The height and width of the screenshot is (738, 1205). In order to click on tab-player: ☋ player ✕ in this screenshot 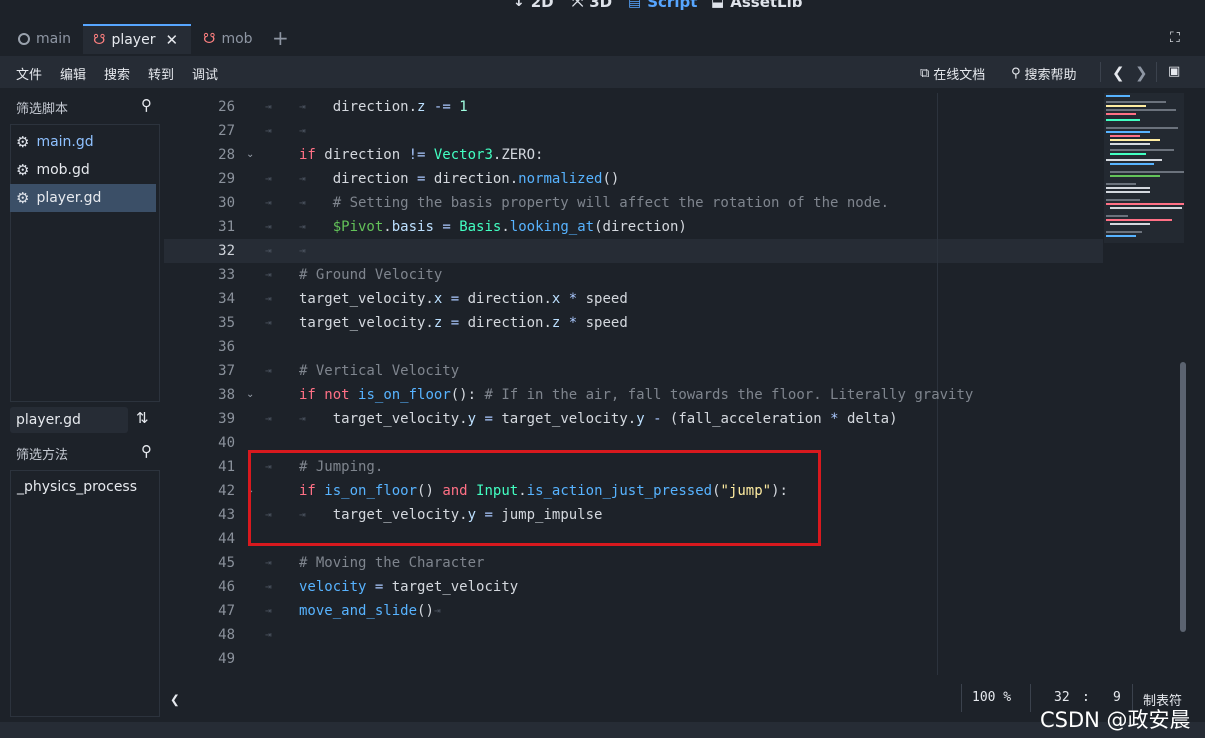, I will do `click(137, 39)`.